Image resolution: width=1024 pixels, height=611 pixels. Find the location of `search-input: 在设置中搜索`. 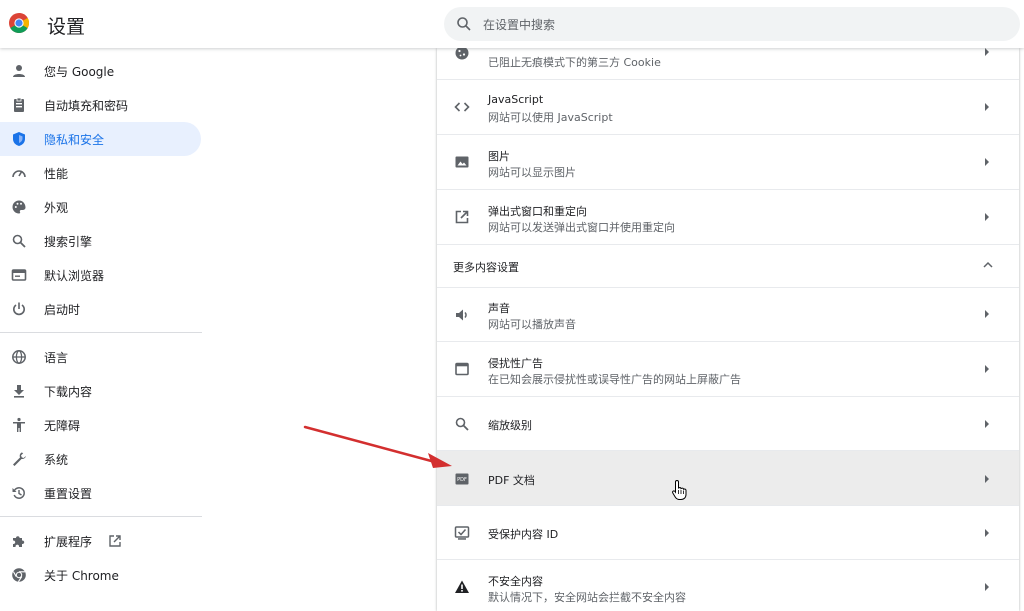

search-input: 在设置中搜索 is located at coordinates (519, 24).